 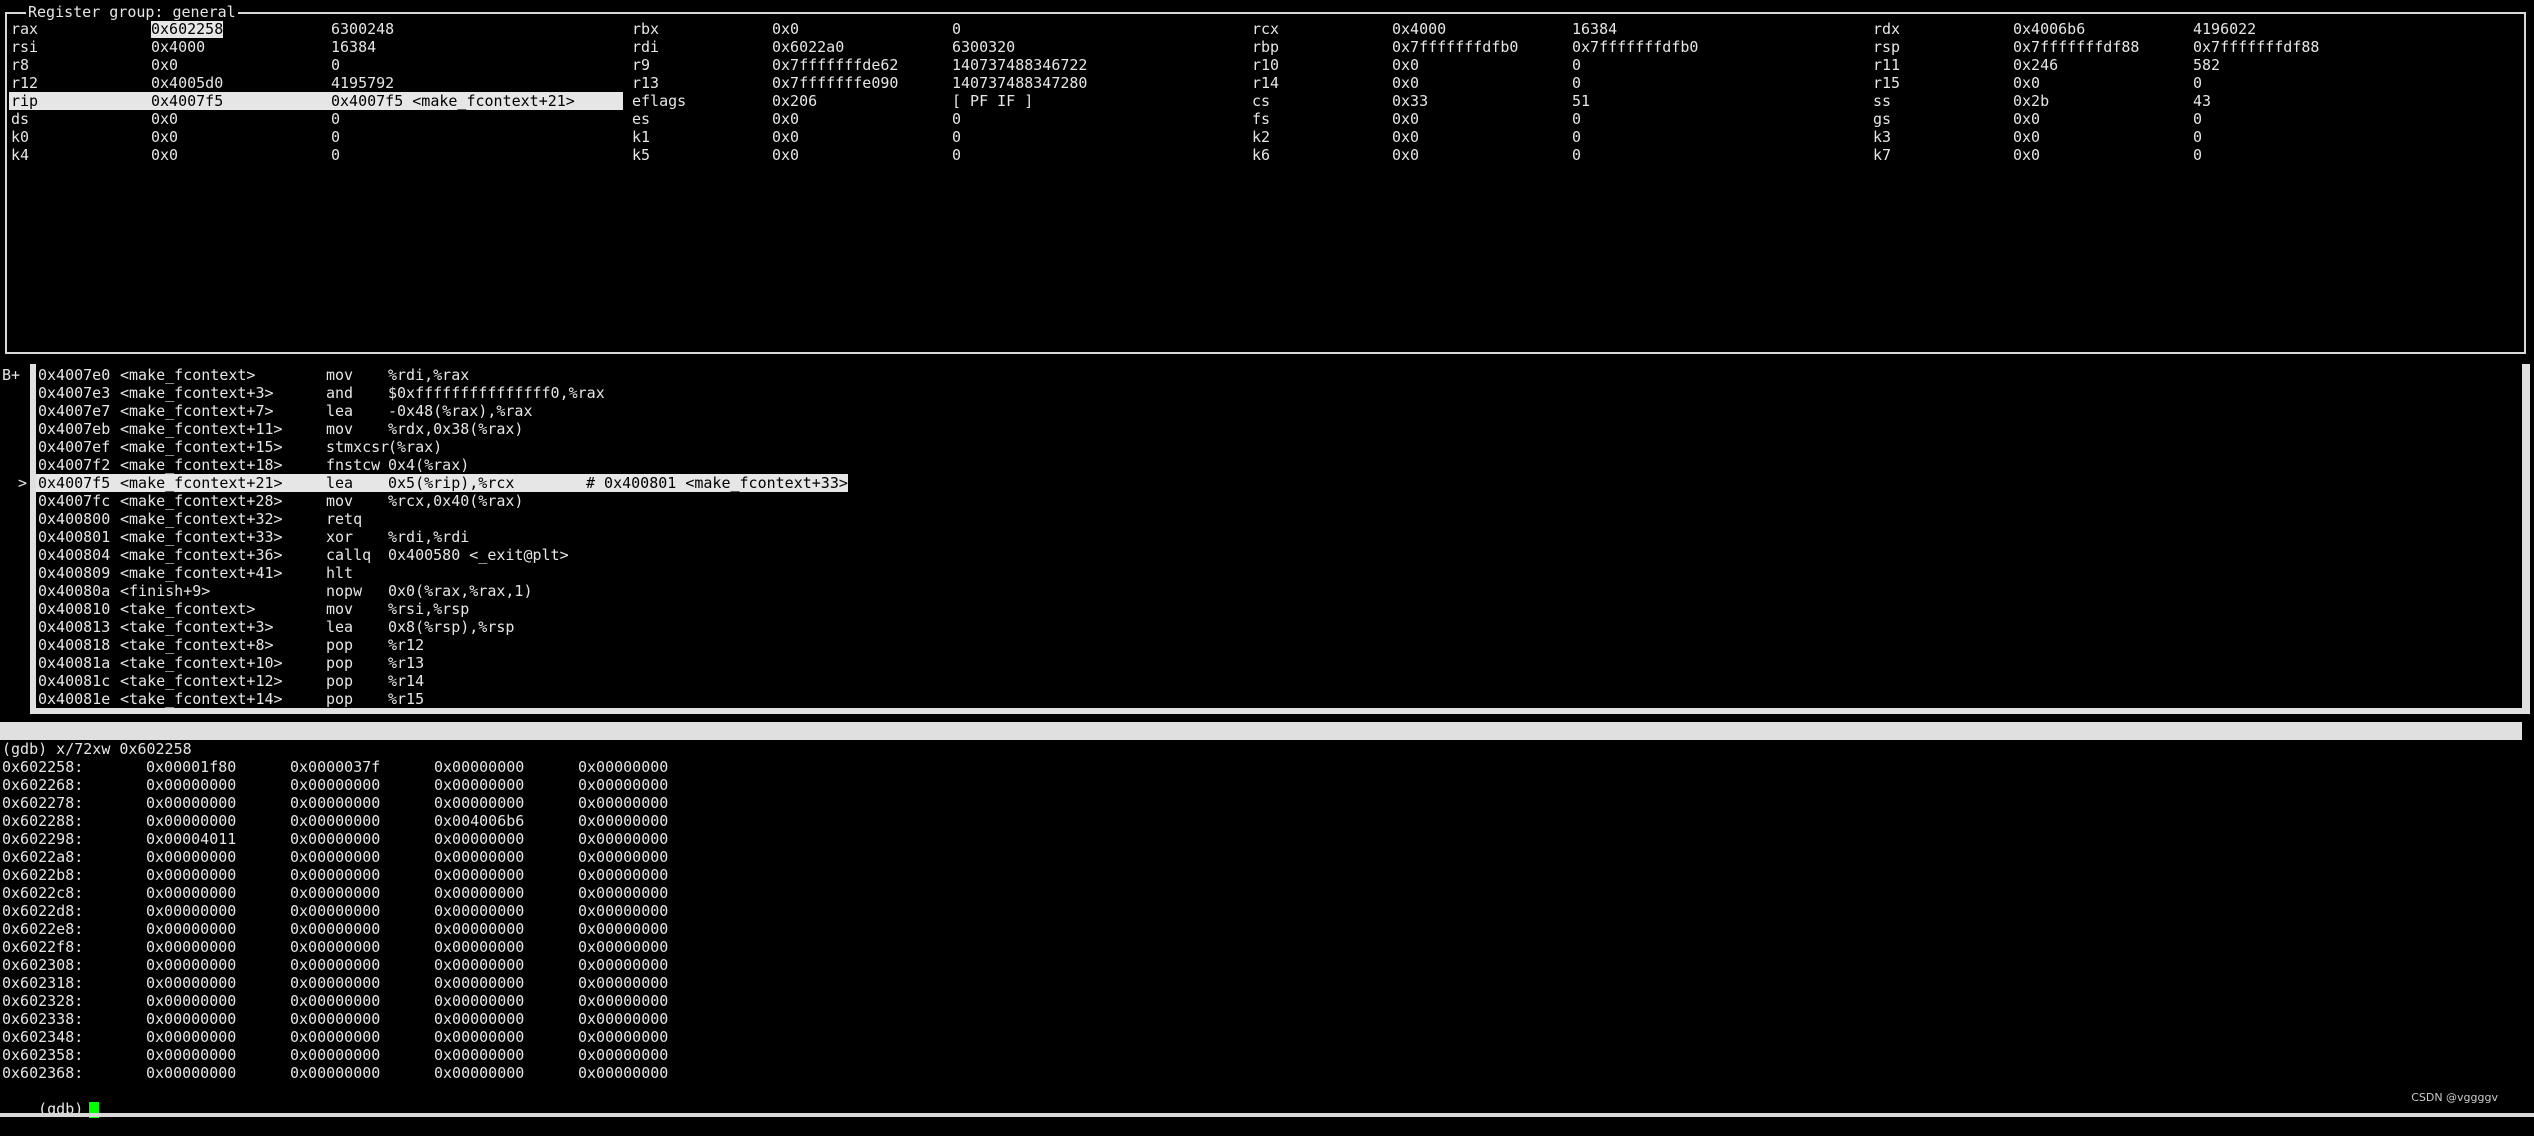 What do you see at coordinates (74, 465) in the screenshot?
I see `asm-addr: 0x4007f2` at bounding box center [74, 465].